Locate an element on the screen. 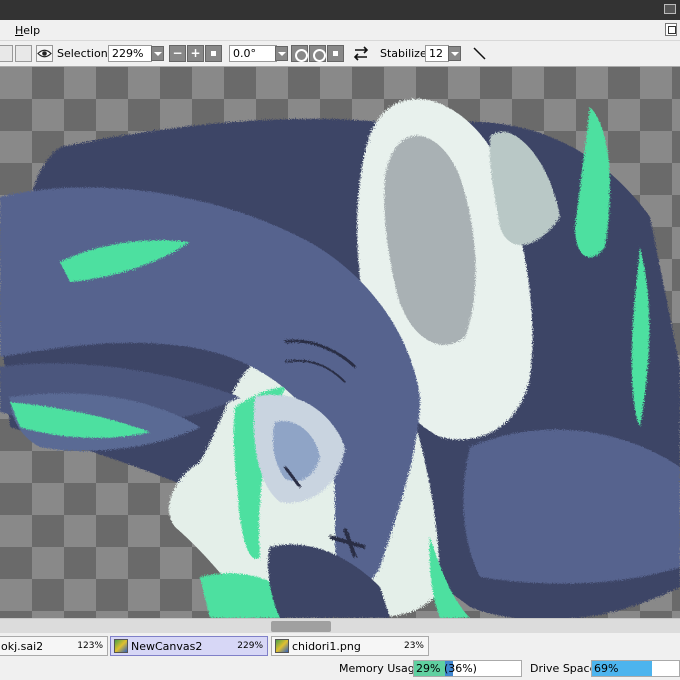 Image resolution: width=680 pixels, height=680 pixels. memory-usage-value: 29% (36%) is located at coordinates (446, 668).